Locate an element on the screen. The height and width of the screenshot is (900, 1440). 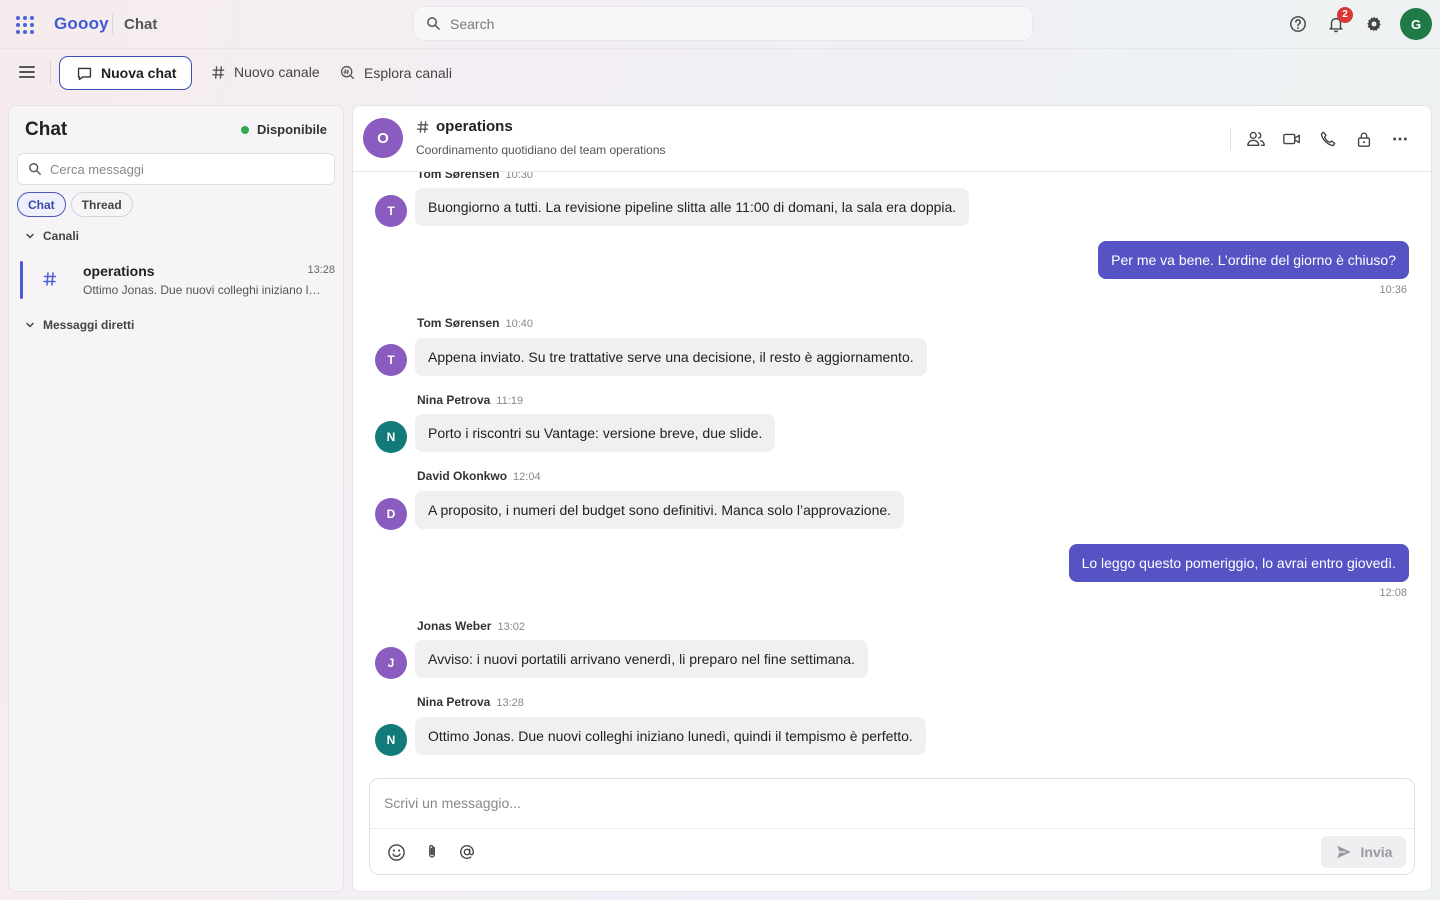
help-button is located at coordinates (1298, 24).